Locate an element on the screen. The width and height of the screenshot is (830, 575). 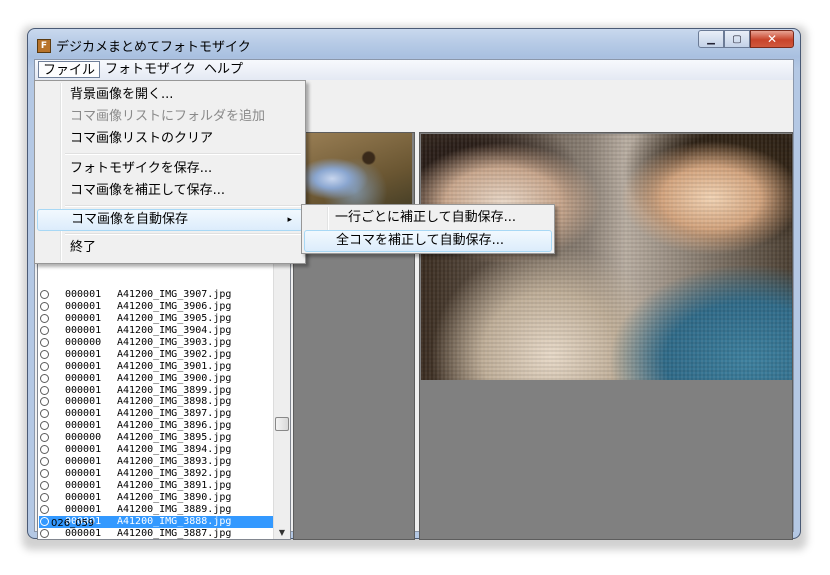
menu-clear-list: コマ画像リストのクリア is located at coordinates (170, 139).